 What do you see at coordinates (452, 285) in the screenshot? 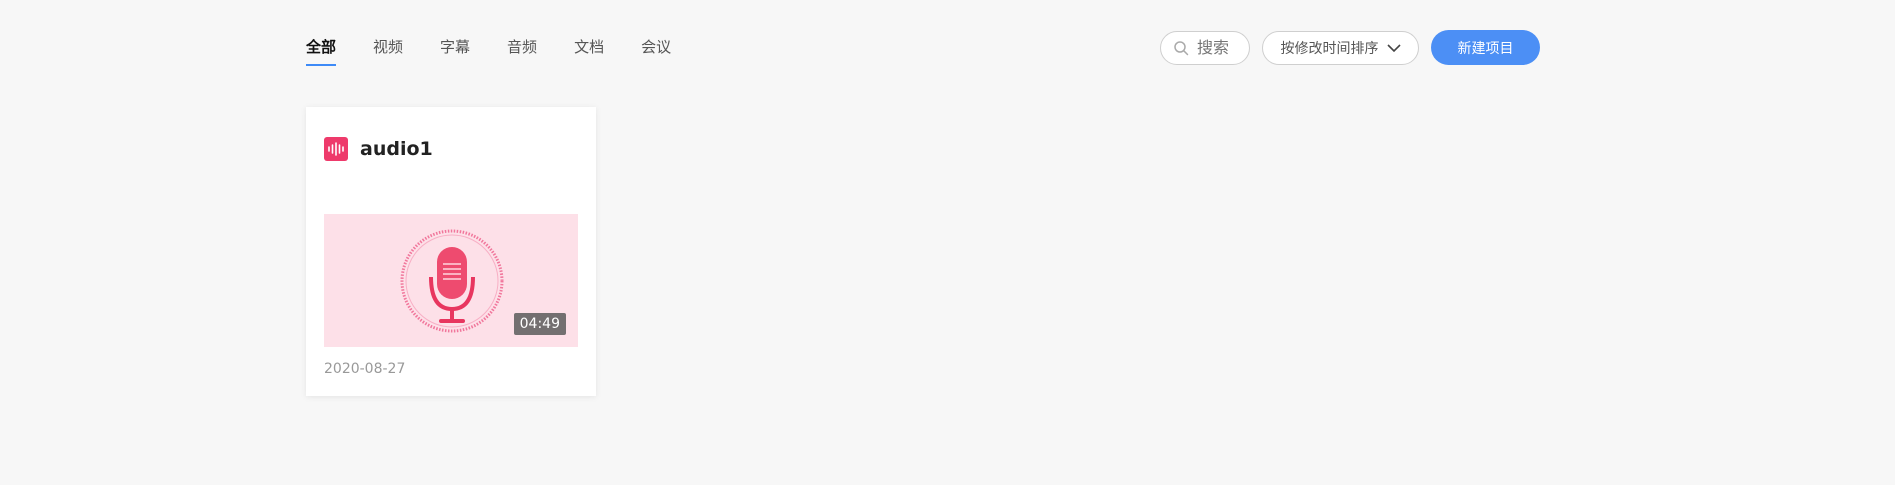
I see `microphone-icon` at bounding box center [452, 285].